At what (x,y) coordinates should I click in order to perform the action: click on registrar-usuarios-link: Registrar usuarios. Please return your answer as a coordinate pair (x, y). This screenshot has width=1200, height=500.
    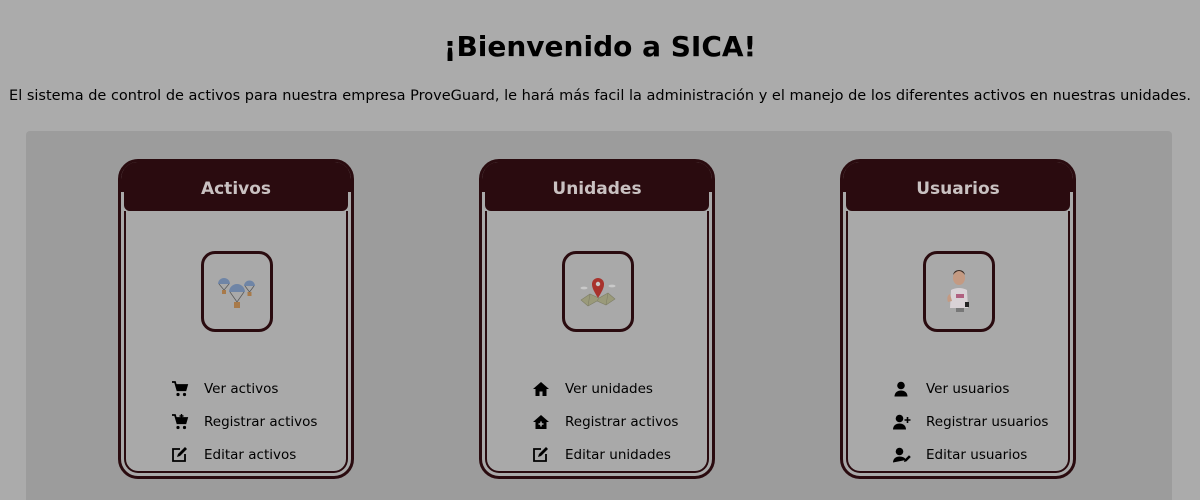
    Looking at the image, I should click on (978, 421).